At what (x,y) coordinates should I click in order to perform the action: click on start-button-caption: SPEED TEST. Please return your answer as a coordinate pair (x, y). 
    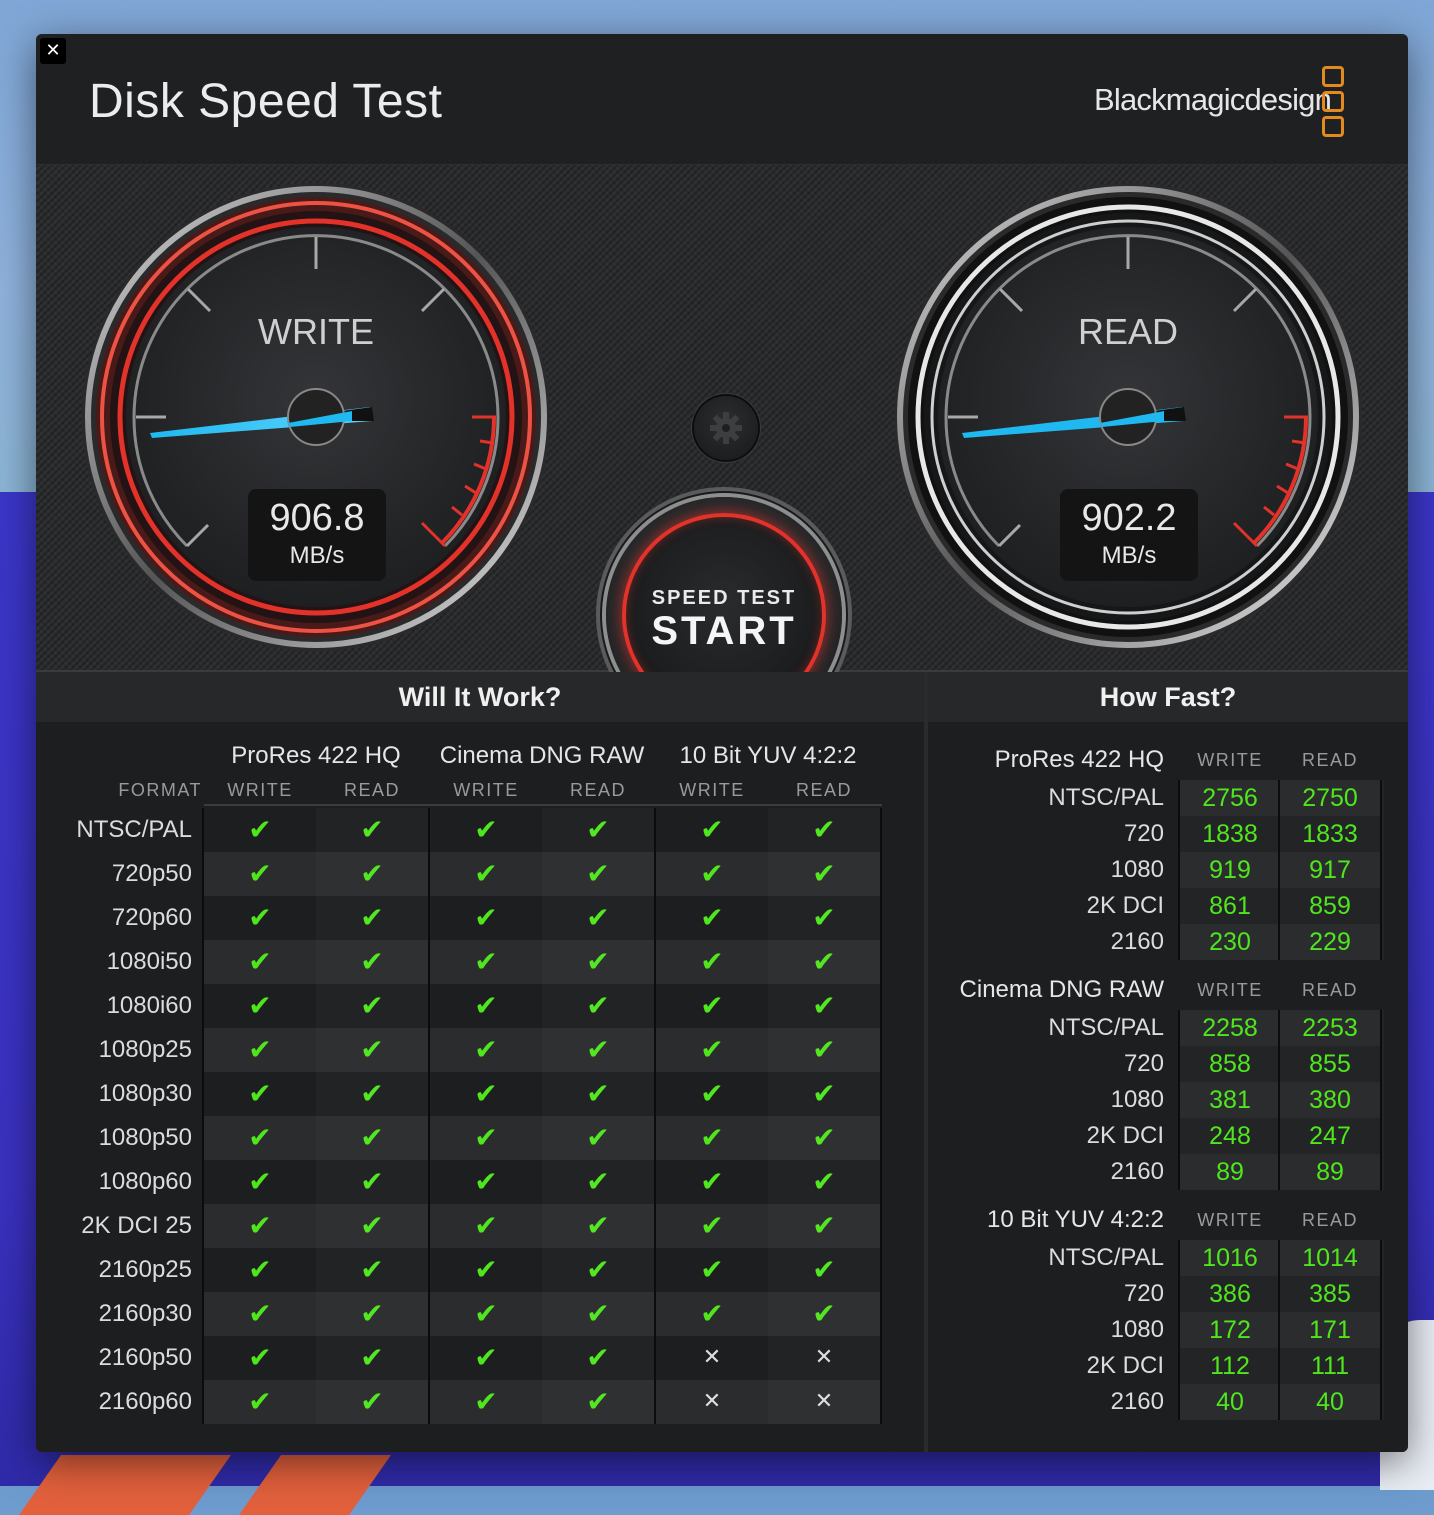
    Looking at the image, I should click on (724, 598).